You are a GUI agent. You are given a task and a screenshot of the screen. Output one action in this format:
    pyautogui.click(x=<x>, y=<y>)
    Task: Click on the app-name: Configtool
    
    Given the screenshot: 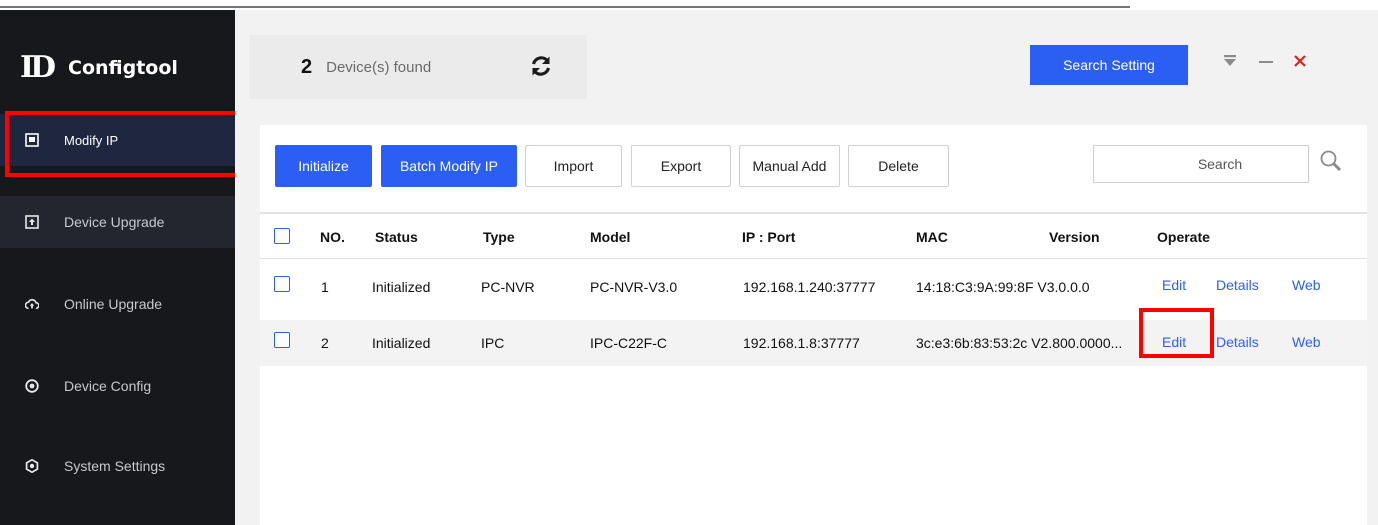 What is the action you would take?
    pyautogui.click(x=123, y=67)
    